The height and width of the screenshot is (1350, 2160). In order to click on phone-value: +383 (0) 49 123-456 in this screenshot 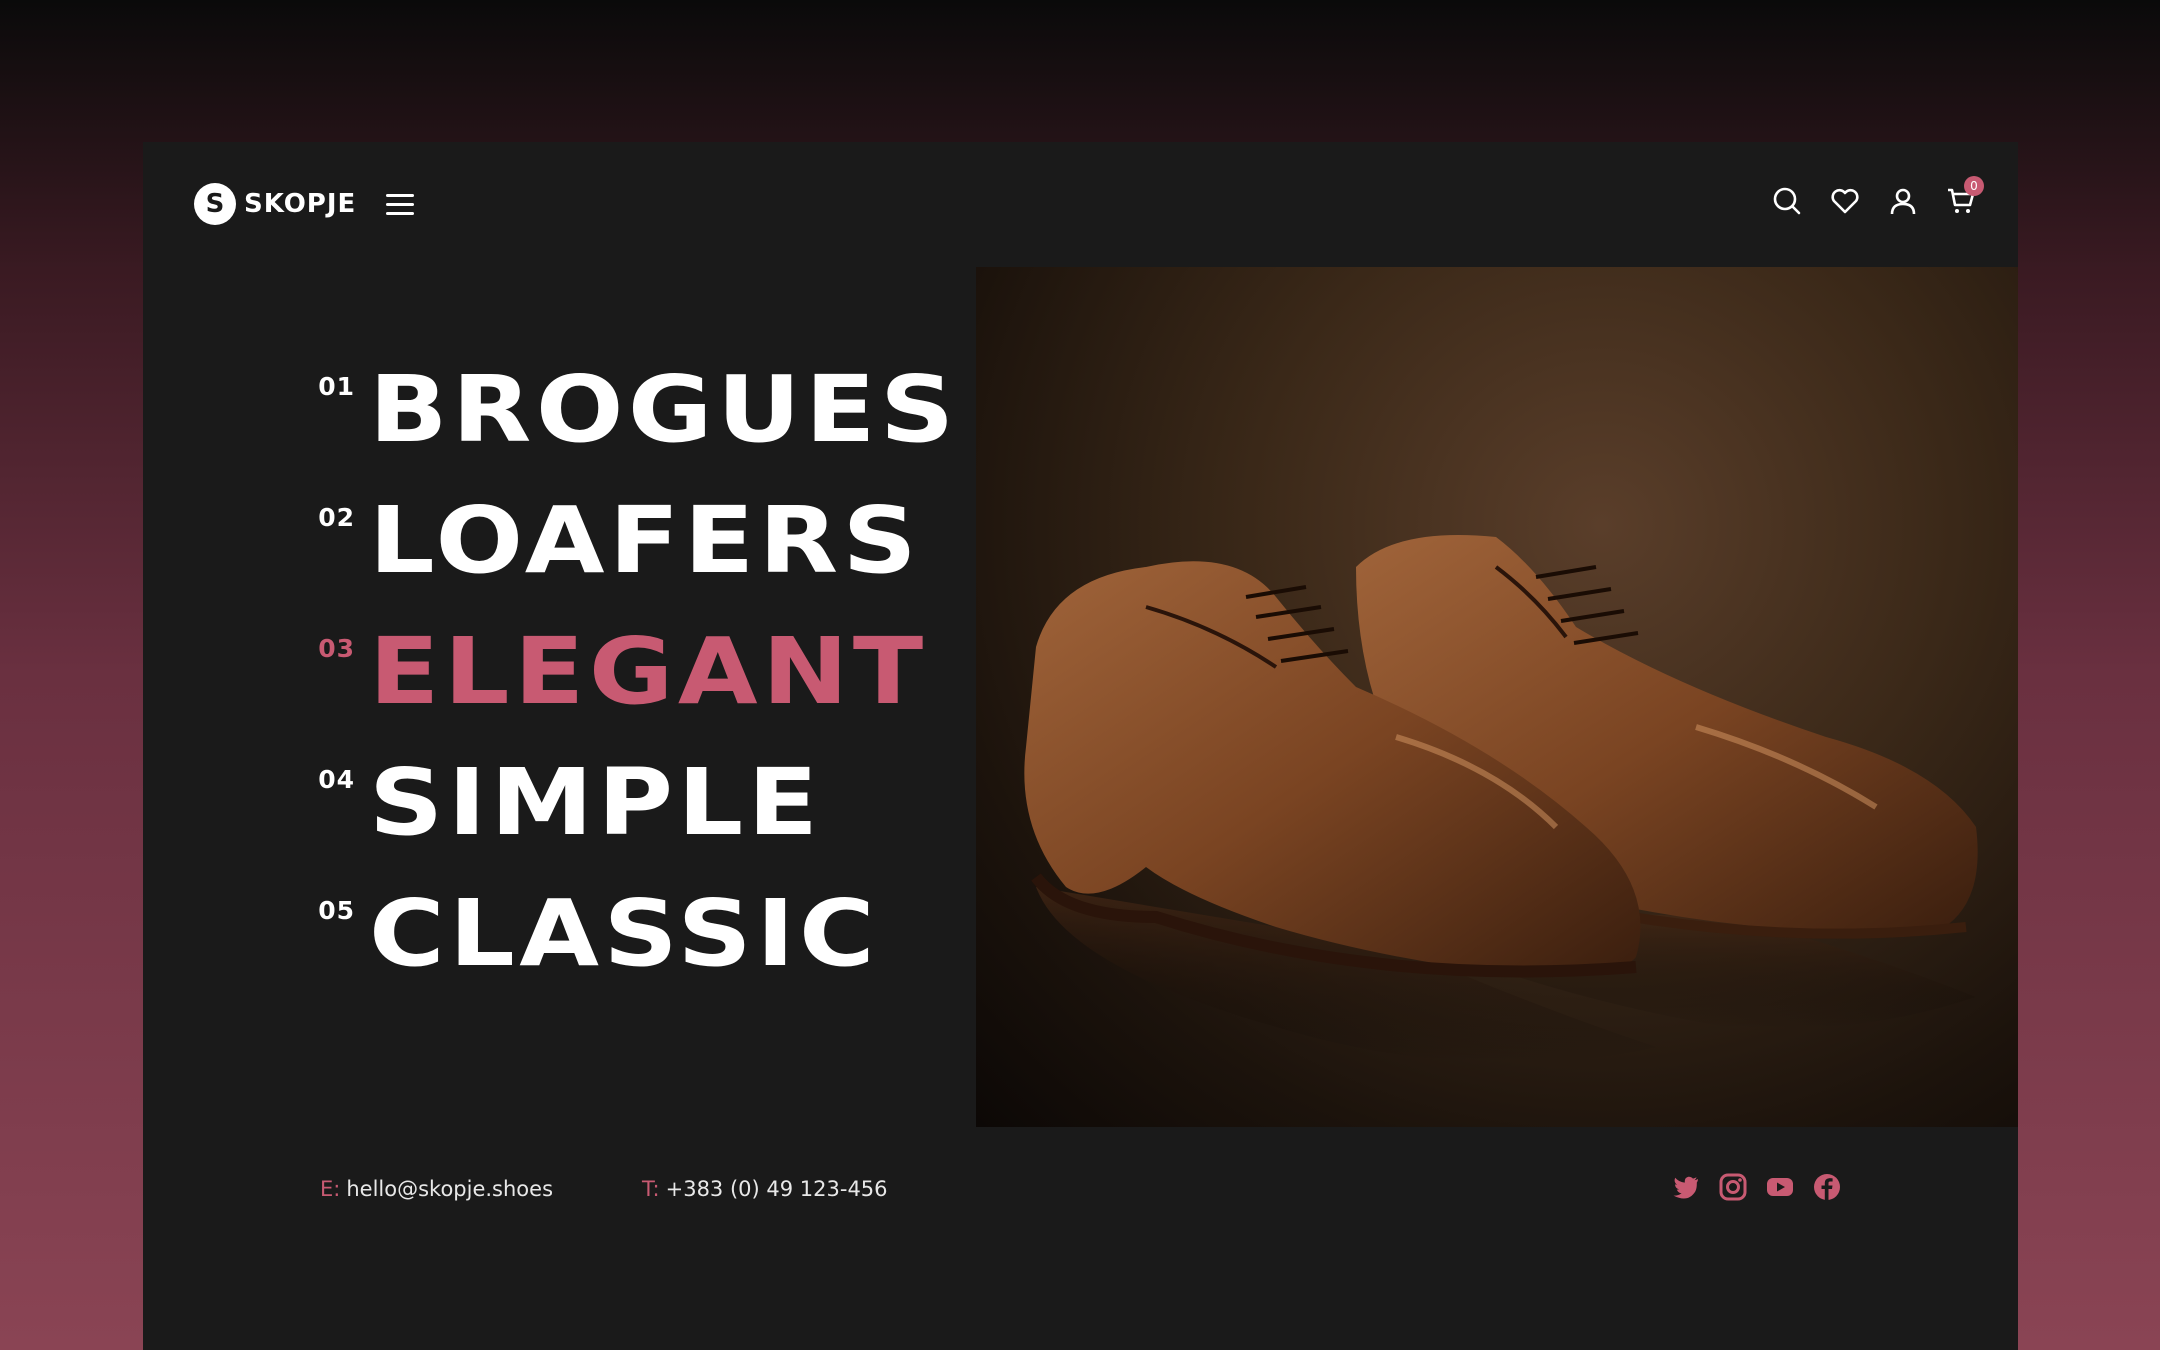, I will do `click(776, 1189)`.